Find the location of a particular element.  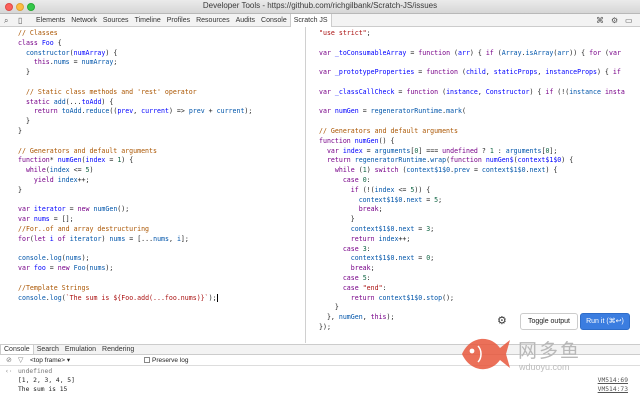

text-cursor is located at coordinates (217, 297).